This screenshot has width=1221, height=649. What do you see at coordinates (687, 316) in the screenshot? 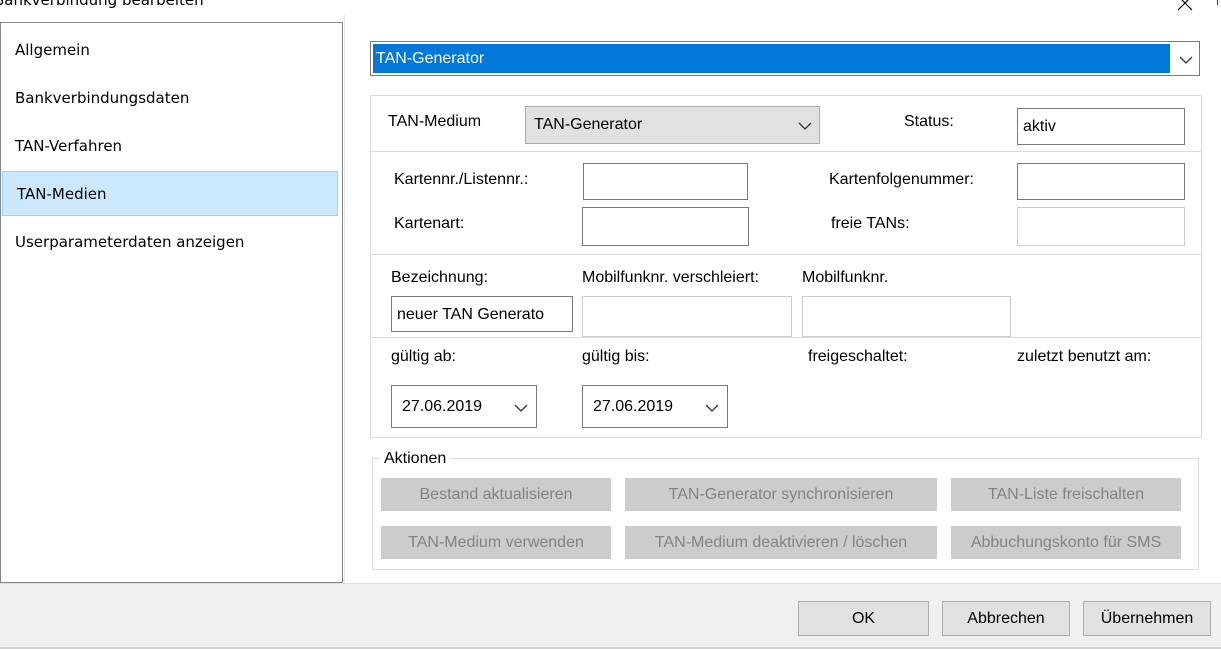
I see `mobilfunk-verschleiert-field` at bounding box center [687, 316].